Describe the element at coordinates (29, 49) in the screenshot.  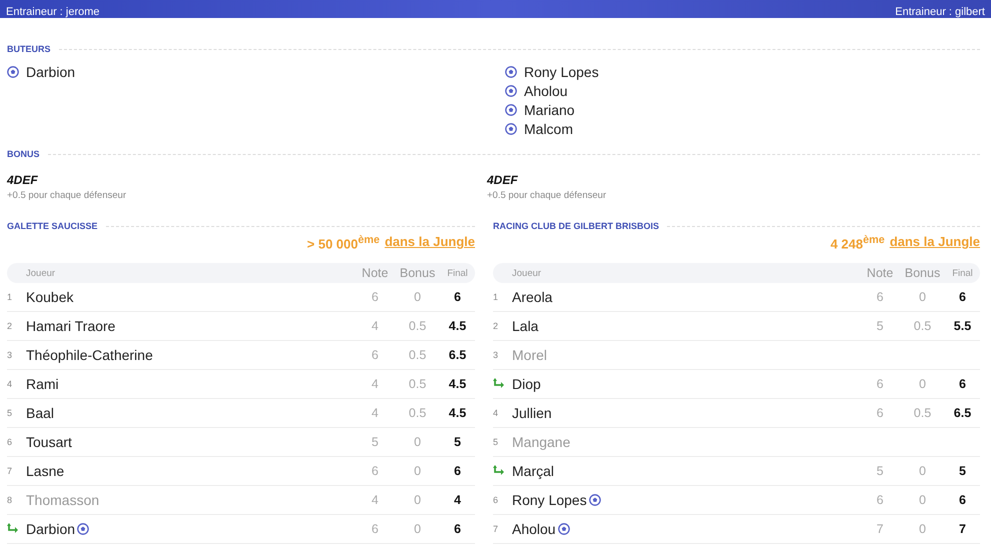
I see `section-title: BUTEURS` at that location.